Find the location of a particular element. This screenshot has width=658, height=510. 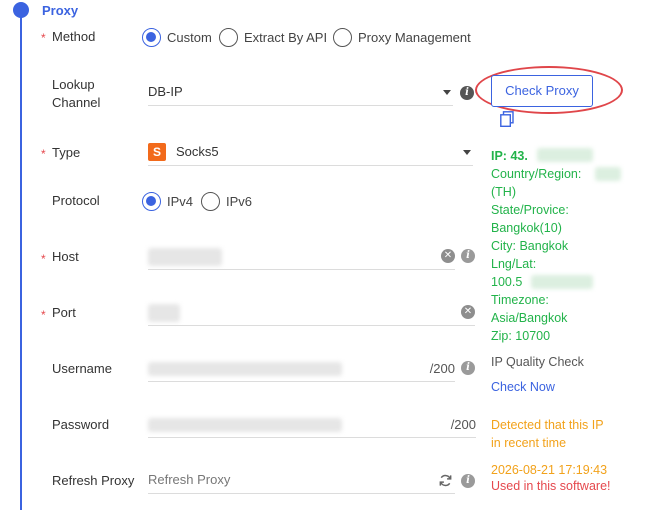

zip-line: Zip: 10700 is located at coordinates (521, 336).